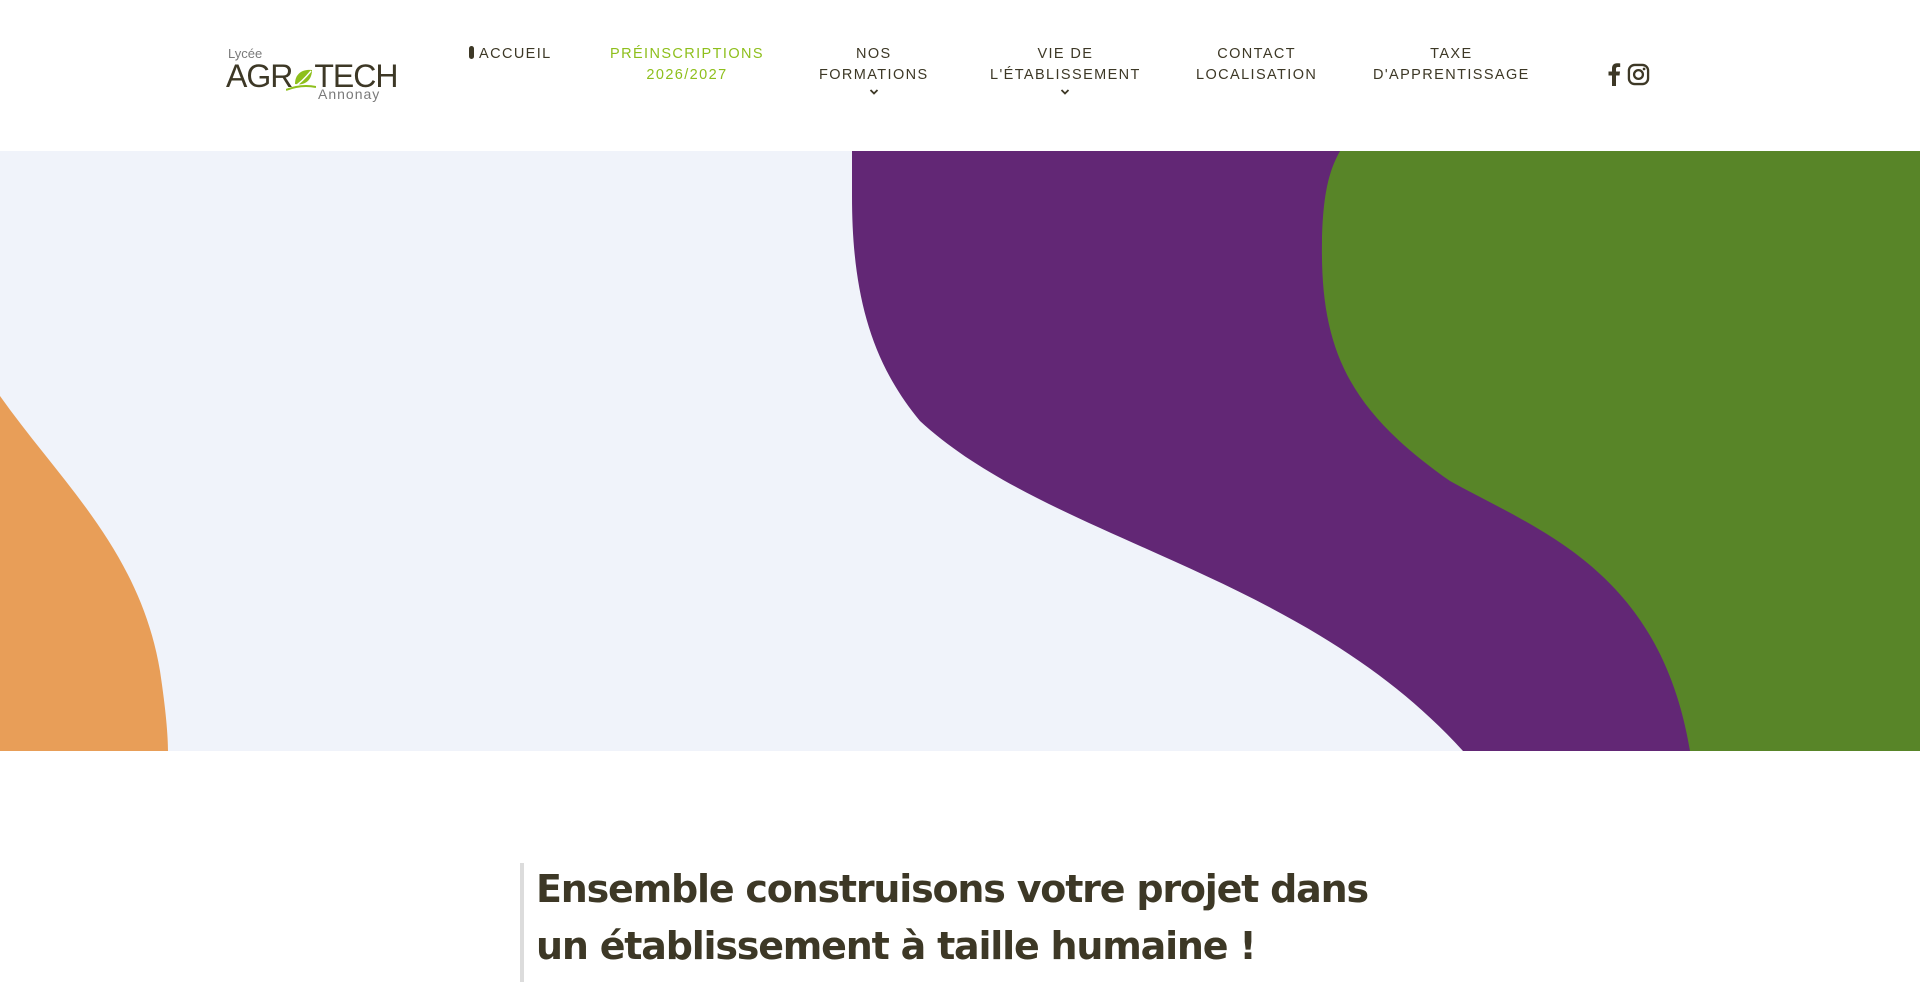 This screenshot has height=993, width=1920. I want to click on headline-line: un établissement à taille humaine !, so click(896, 946).